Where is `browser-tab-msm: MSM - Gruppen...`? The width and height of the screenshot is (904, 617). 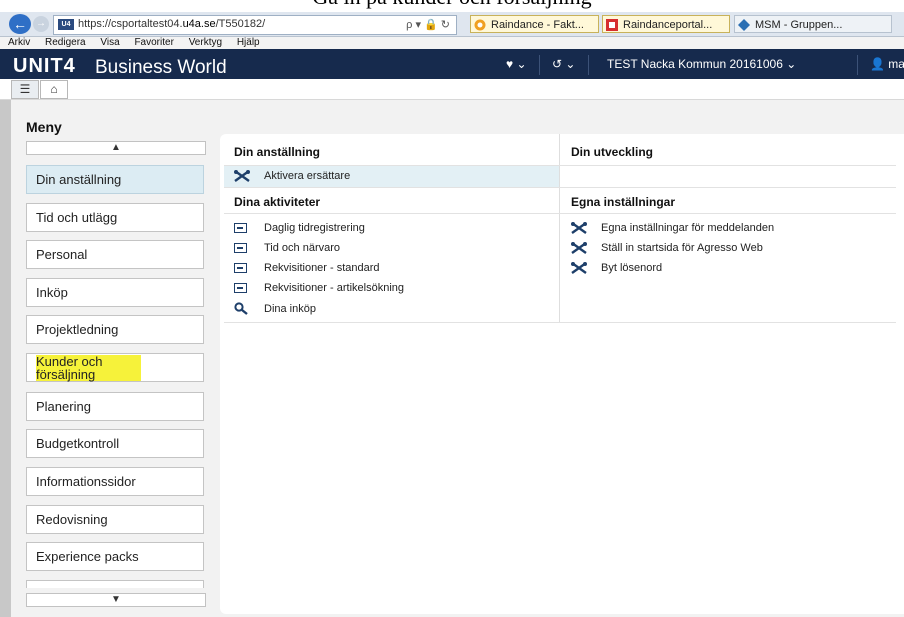
browser-tab-msm: MSM - Gruppen... is located at coordinates (813, 24).